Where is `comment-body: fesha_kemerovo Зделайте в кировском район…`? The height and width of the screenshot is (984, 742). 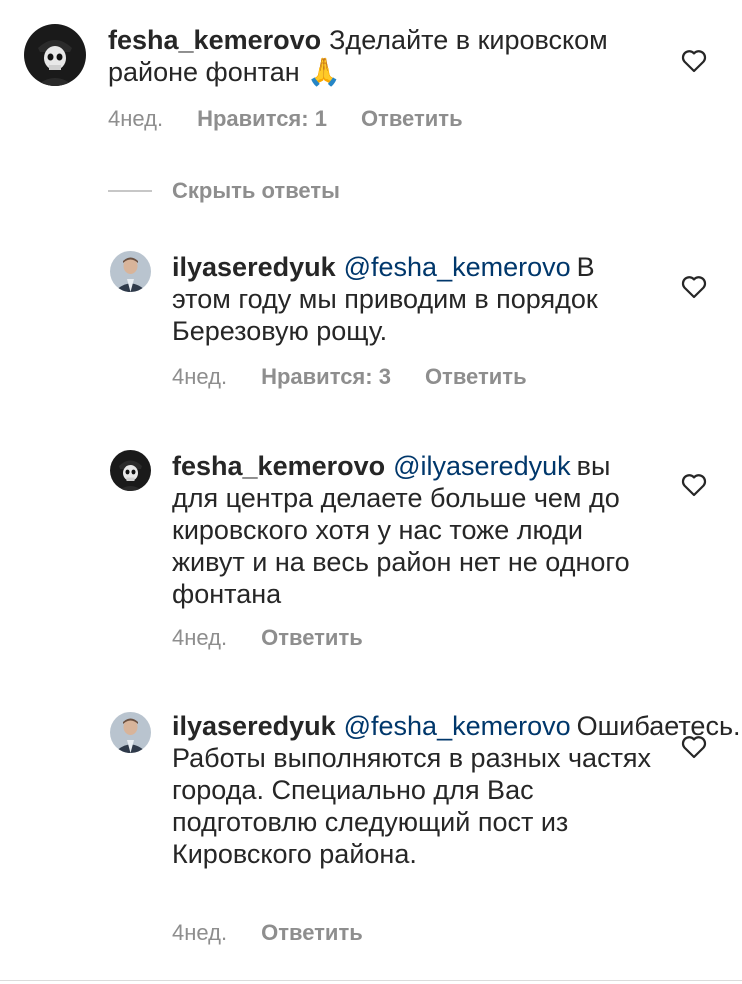 comment-body: fesha_kemerovo Зделайте в кировском район… is located at coordinates (388, 56).